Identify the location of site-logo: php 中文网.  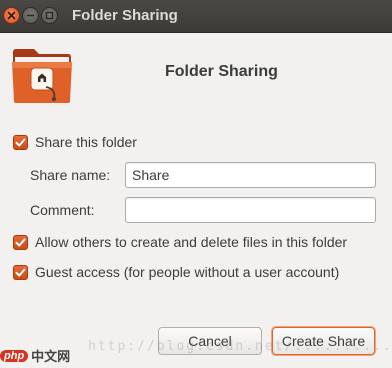
(35, 355).